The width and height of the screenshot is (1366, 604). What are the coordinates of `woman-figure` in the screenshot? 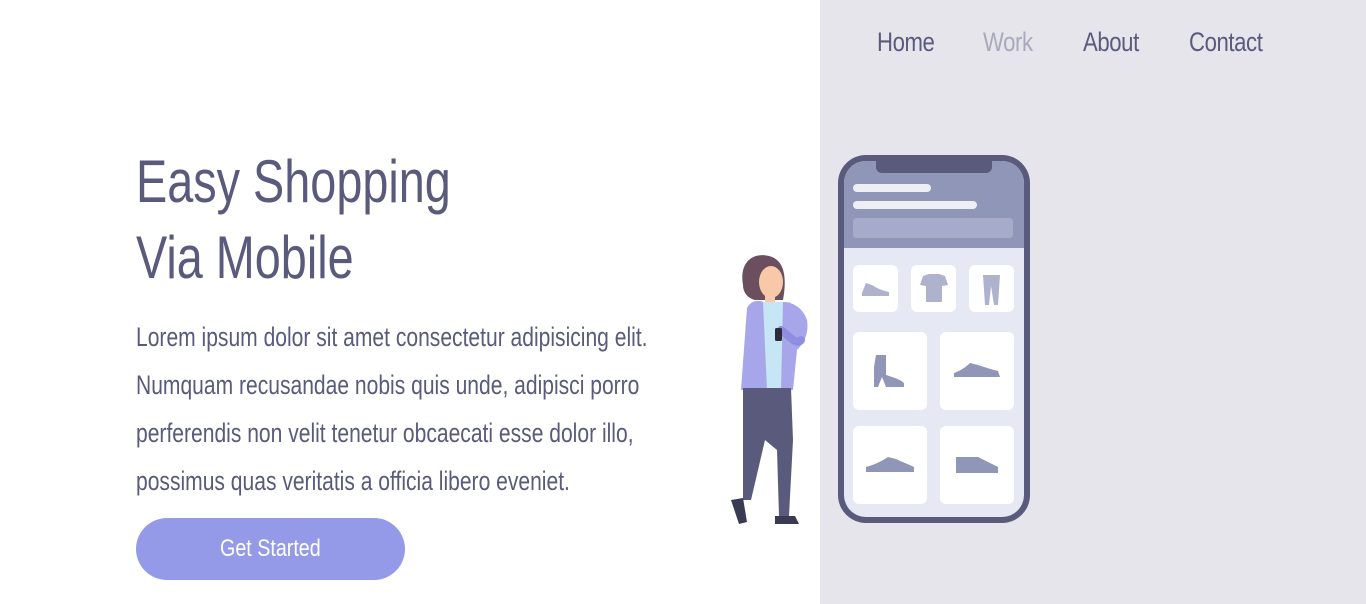 It's located at (769, 389).